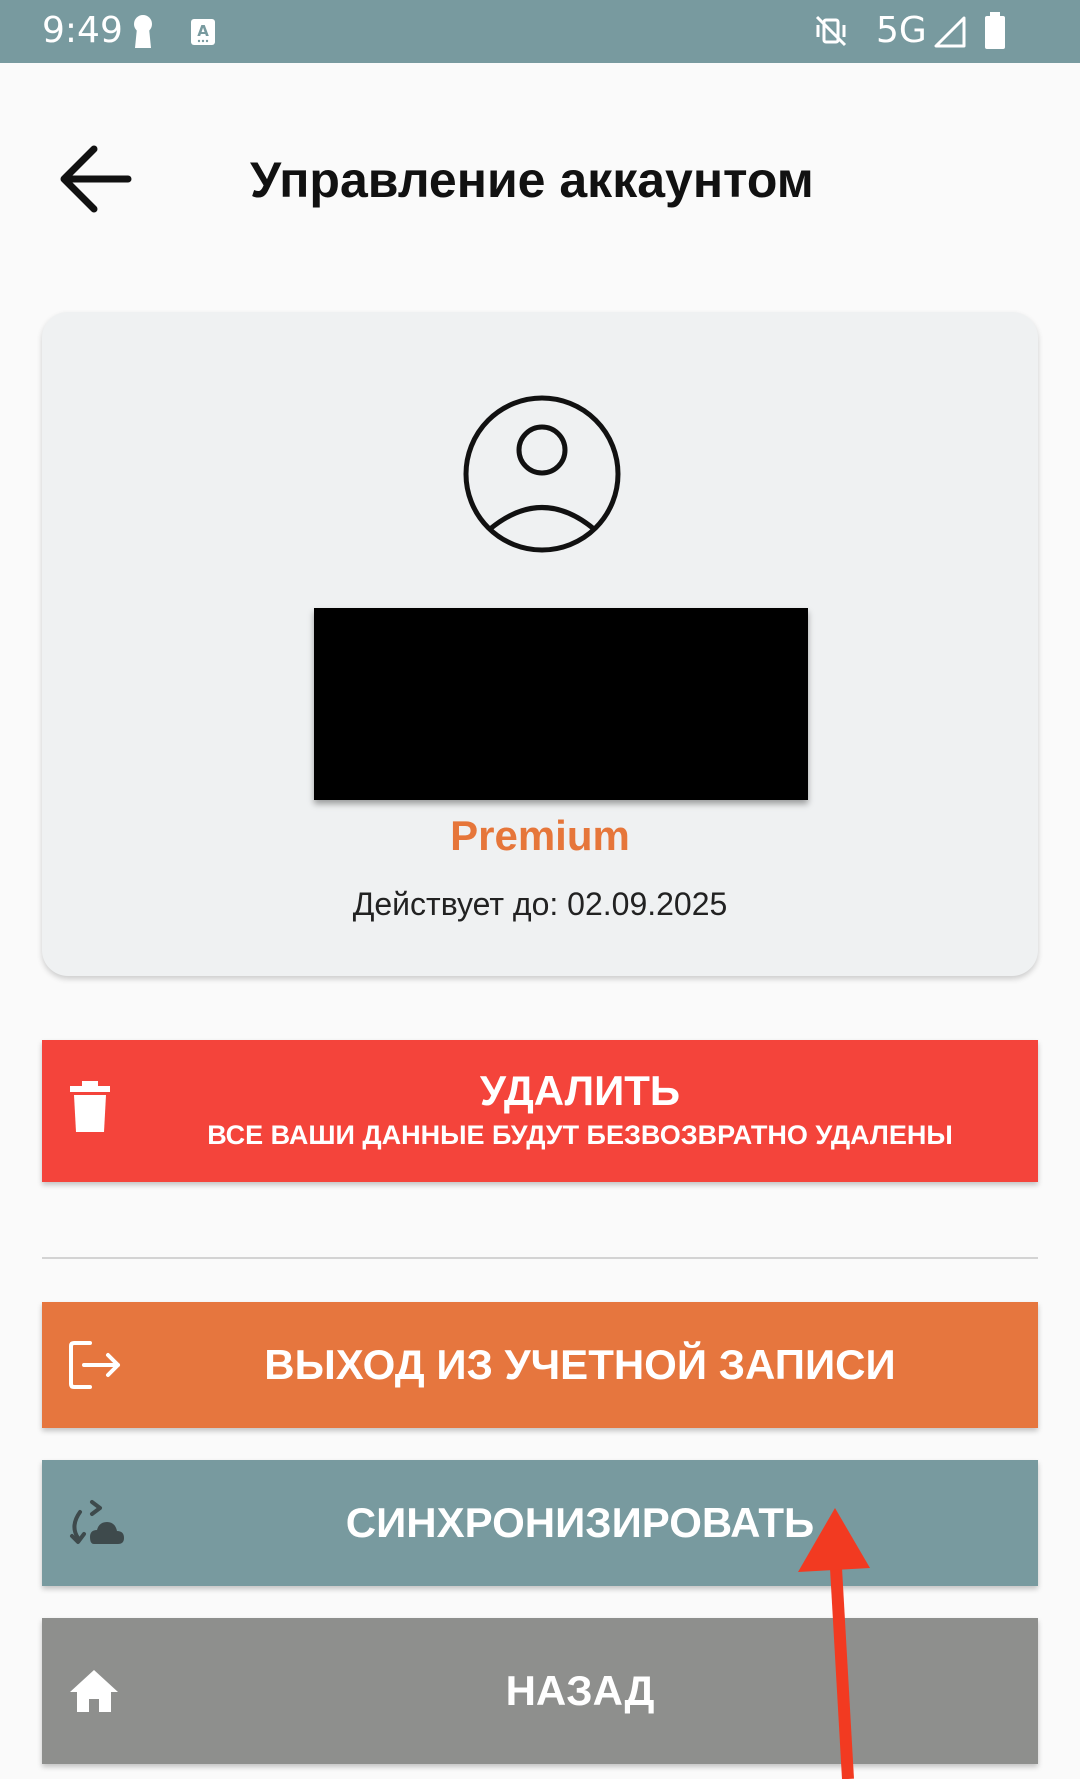  Describe the element at coordinates (831, 31) in the screenshot. I see `vibrate-off-icon` at that location.